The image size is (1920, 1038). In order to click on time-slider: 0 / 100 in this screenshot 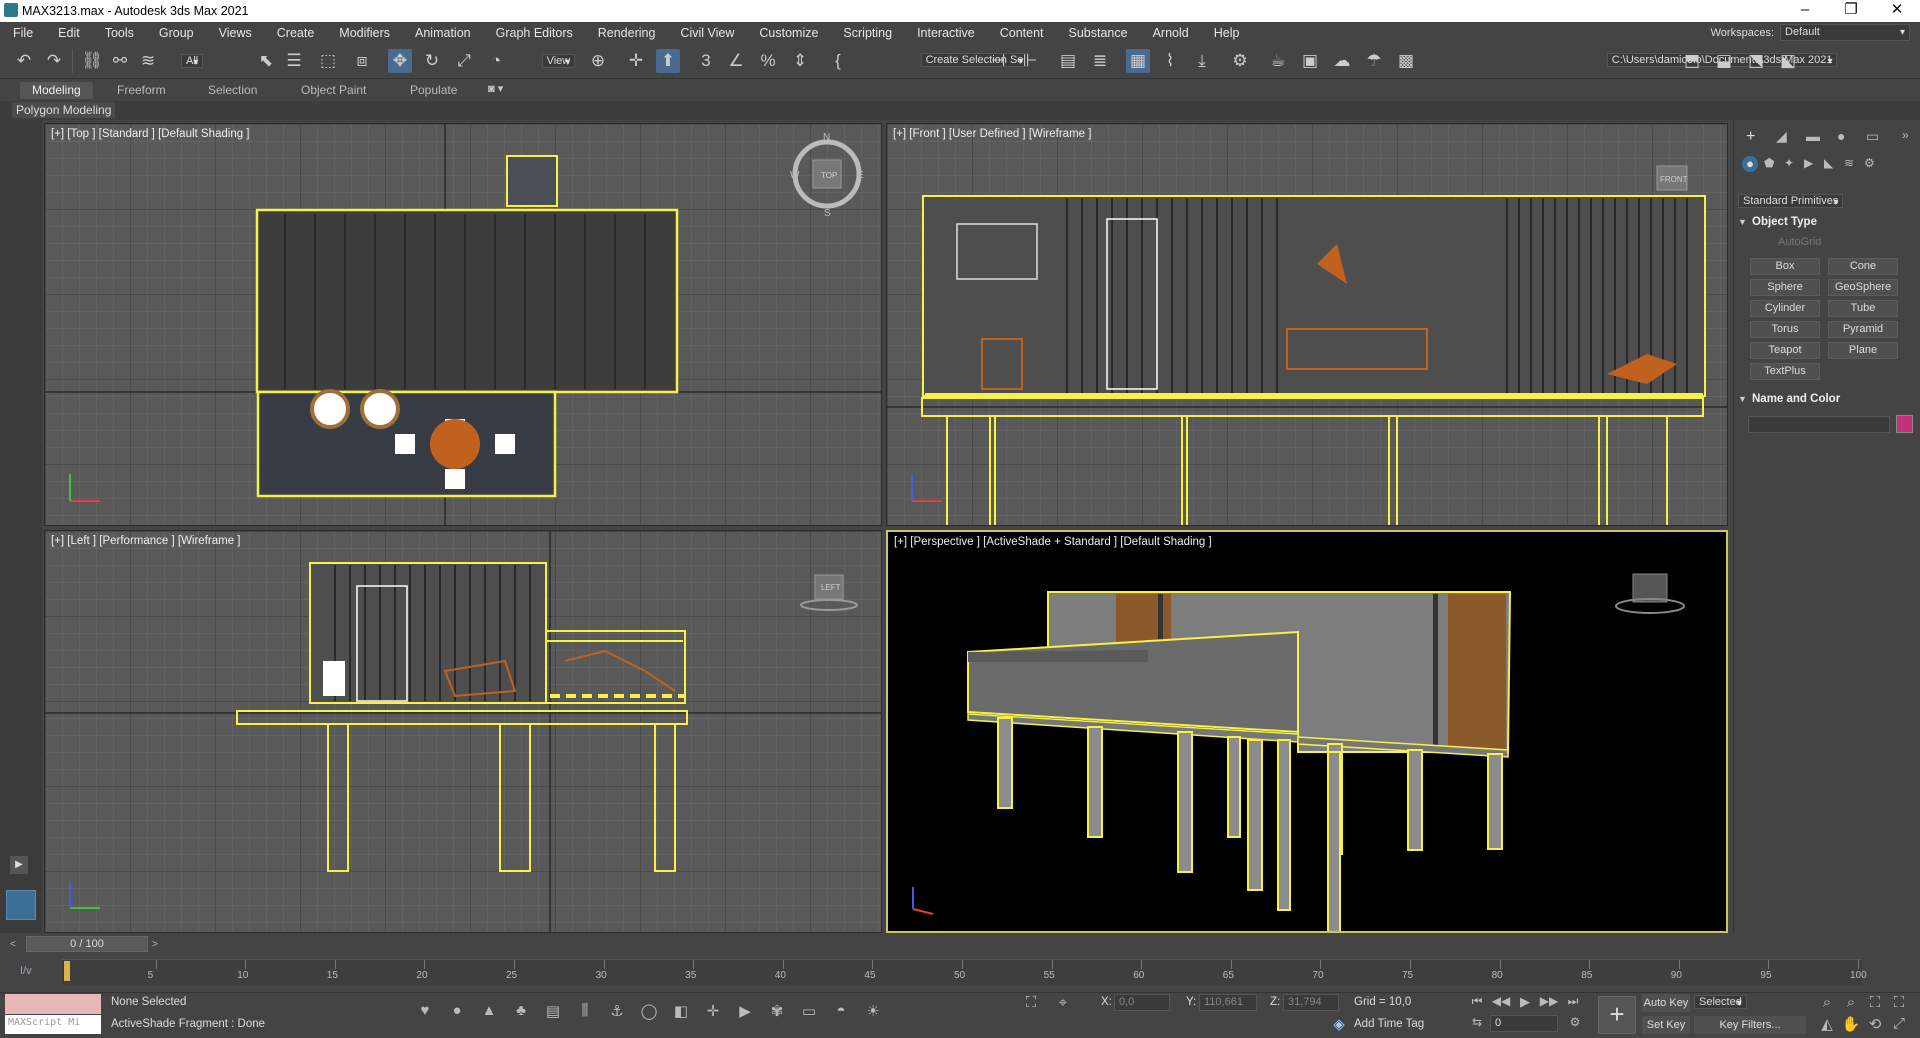, I will do `click(87, 944)`.